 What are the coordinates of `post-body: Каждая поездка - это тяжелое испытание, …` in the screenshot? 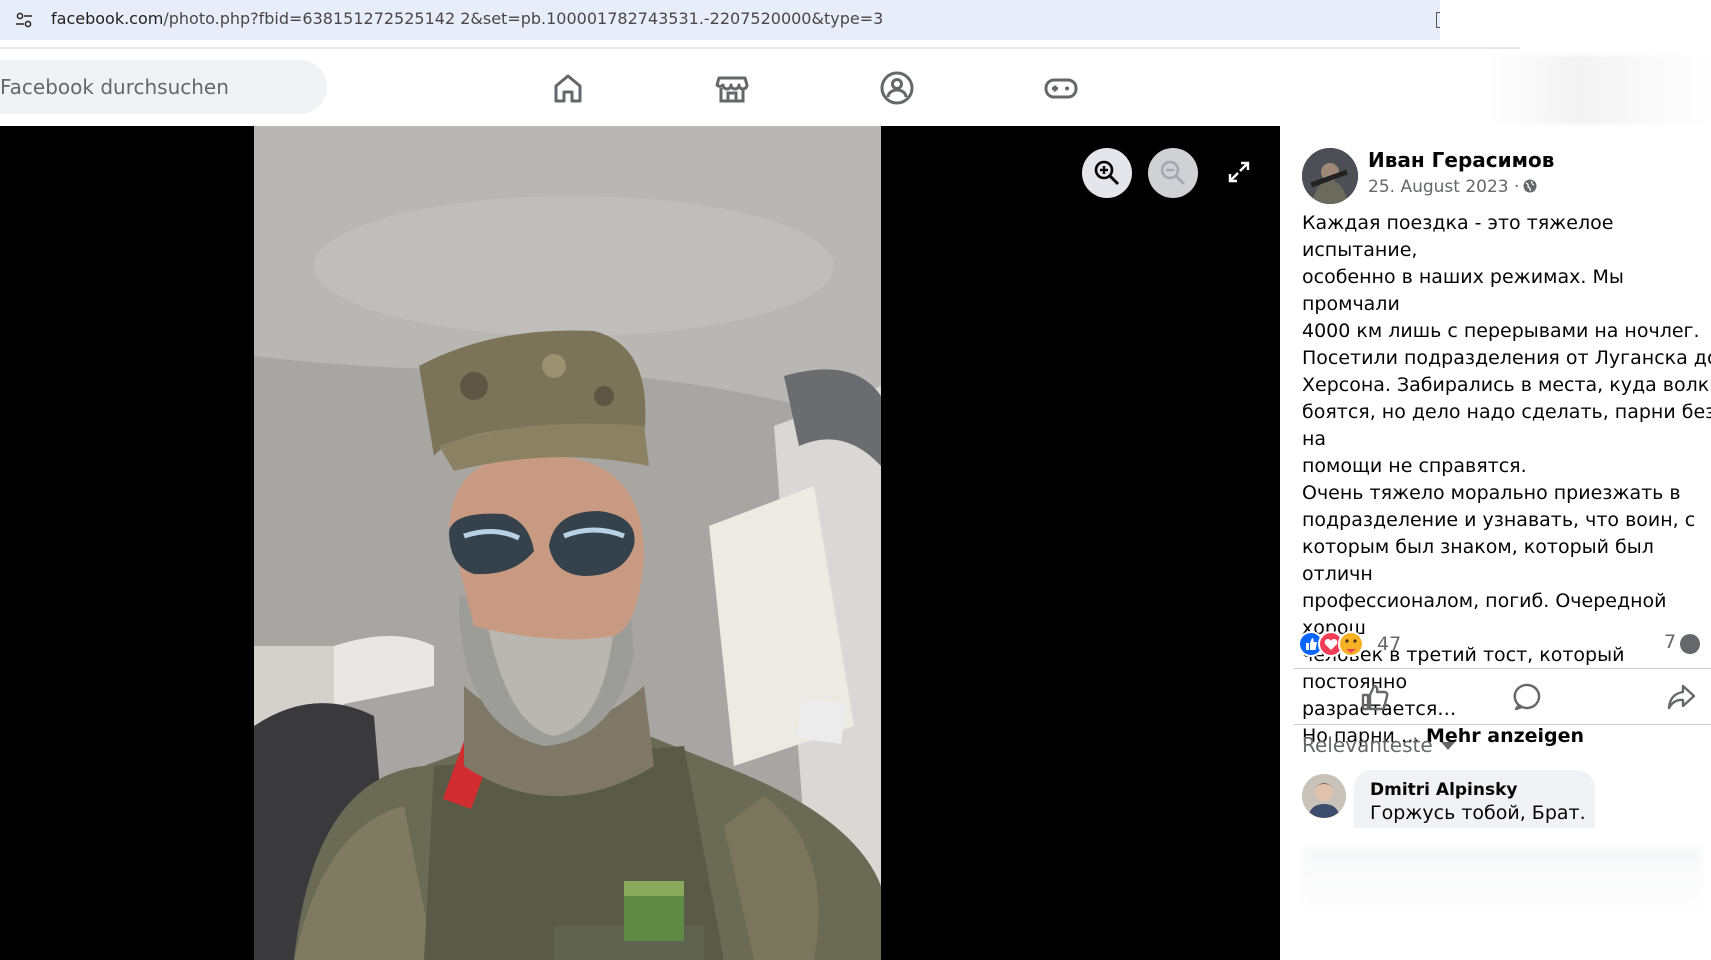 It's located at (1506, 479).